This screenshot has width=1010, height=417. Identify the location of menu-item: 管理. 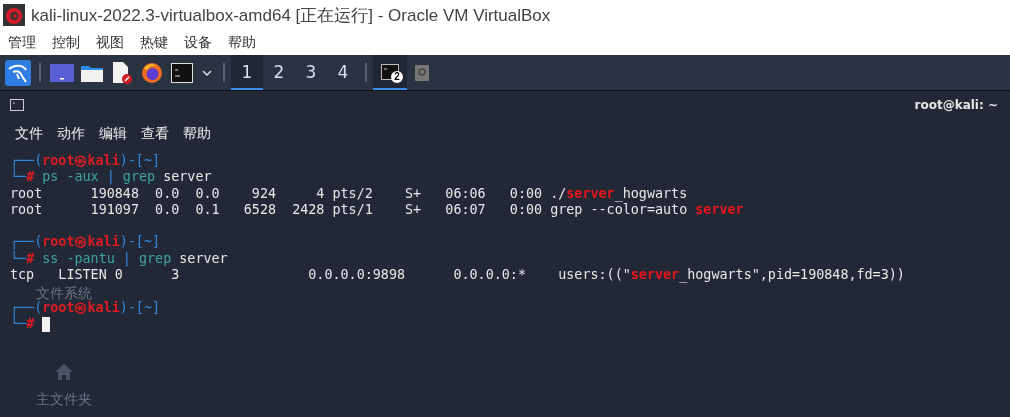
(22, 42).